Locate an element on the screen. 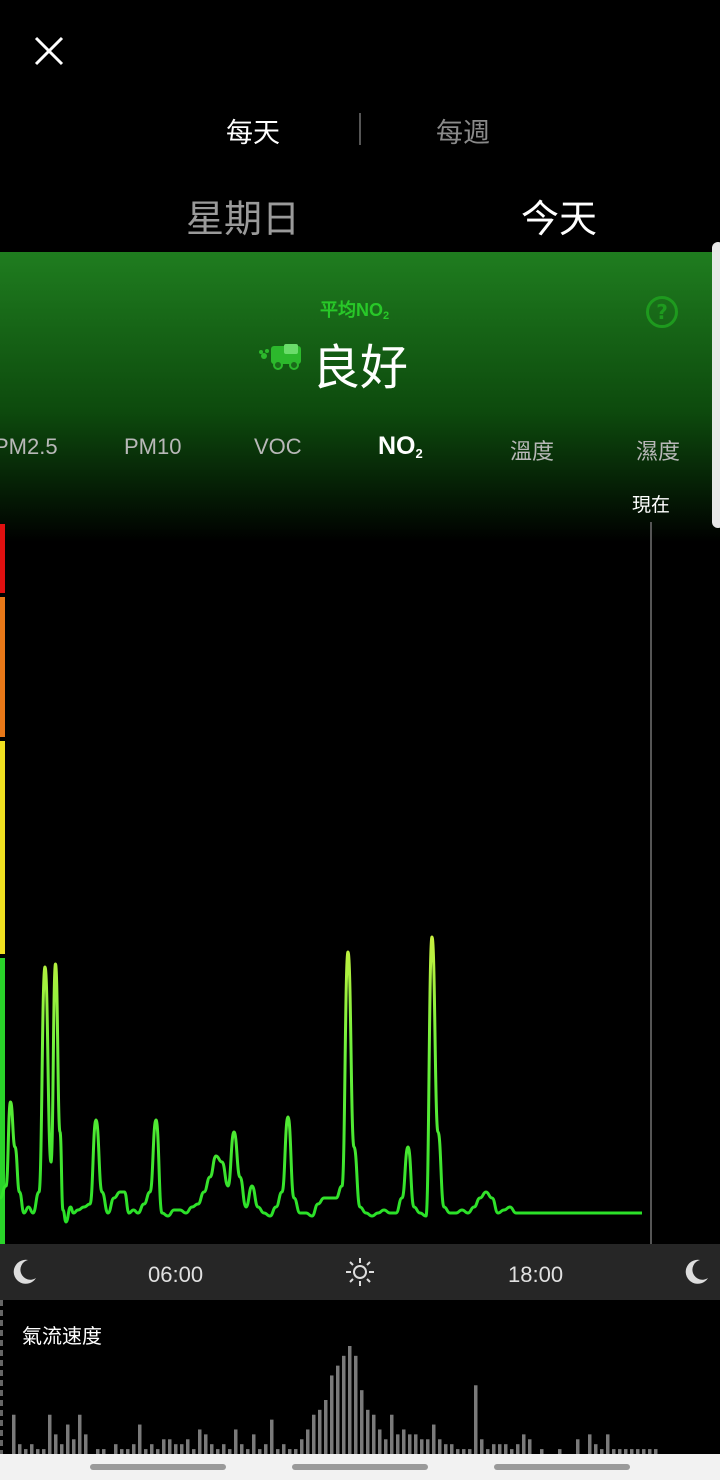 Image resolution: width=720 pixels, height=1480 pixels. close-button is located at coordinates (49, 51).